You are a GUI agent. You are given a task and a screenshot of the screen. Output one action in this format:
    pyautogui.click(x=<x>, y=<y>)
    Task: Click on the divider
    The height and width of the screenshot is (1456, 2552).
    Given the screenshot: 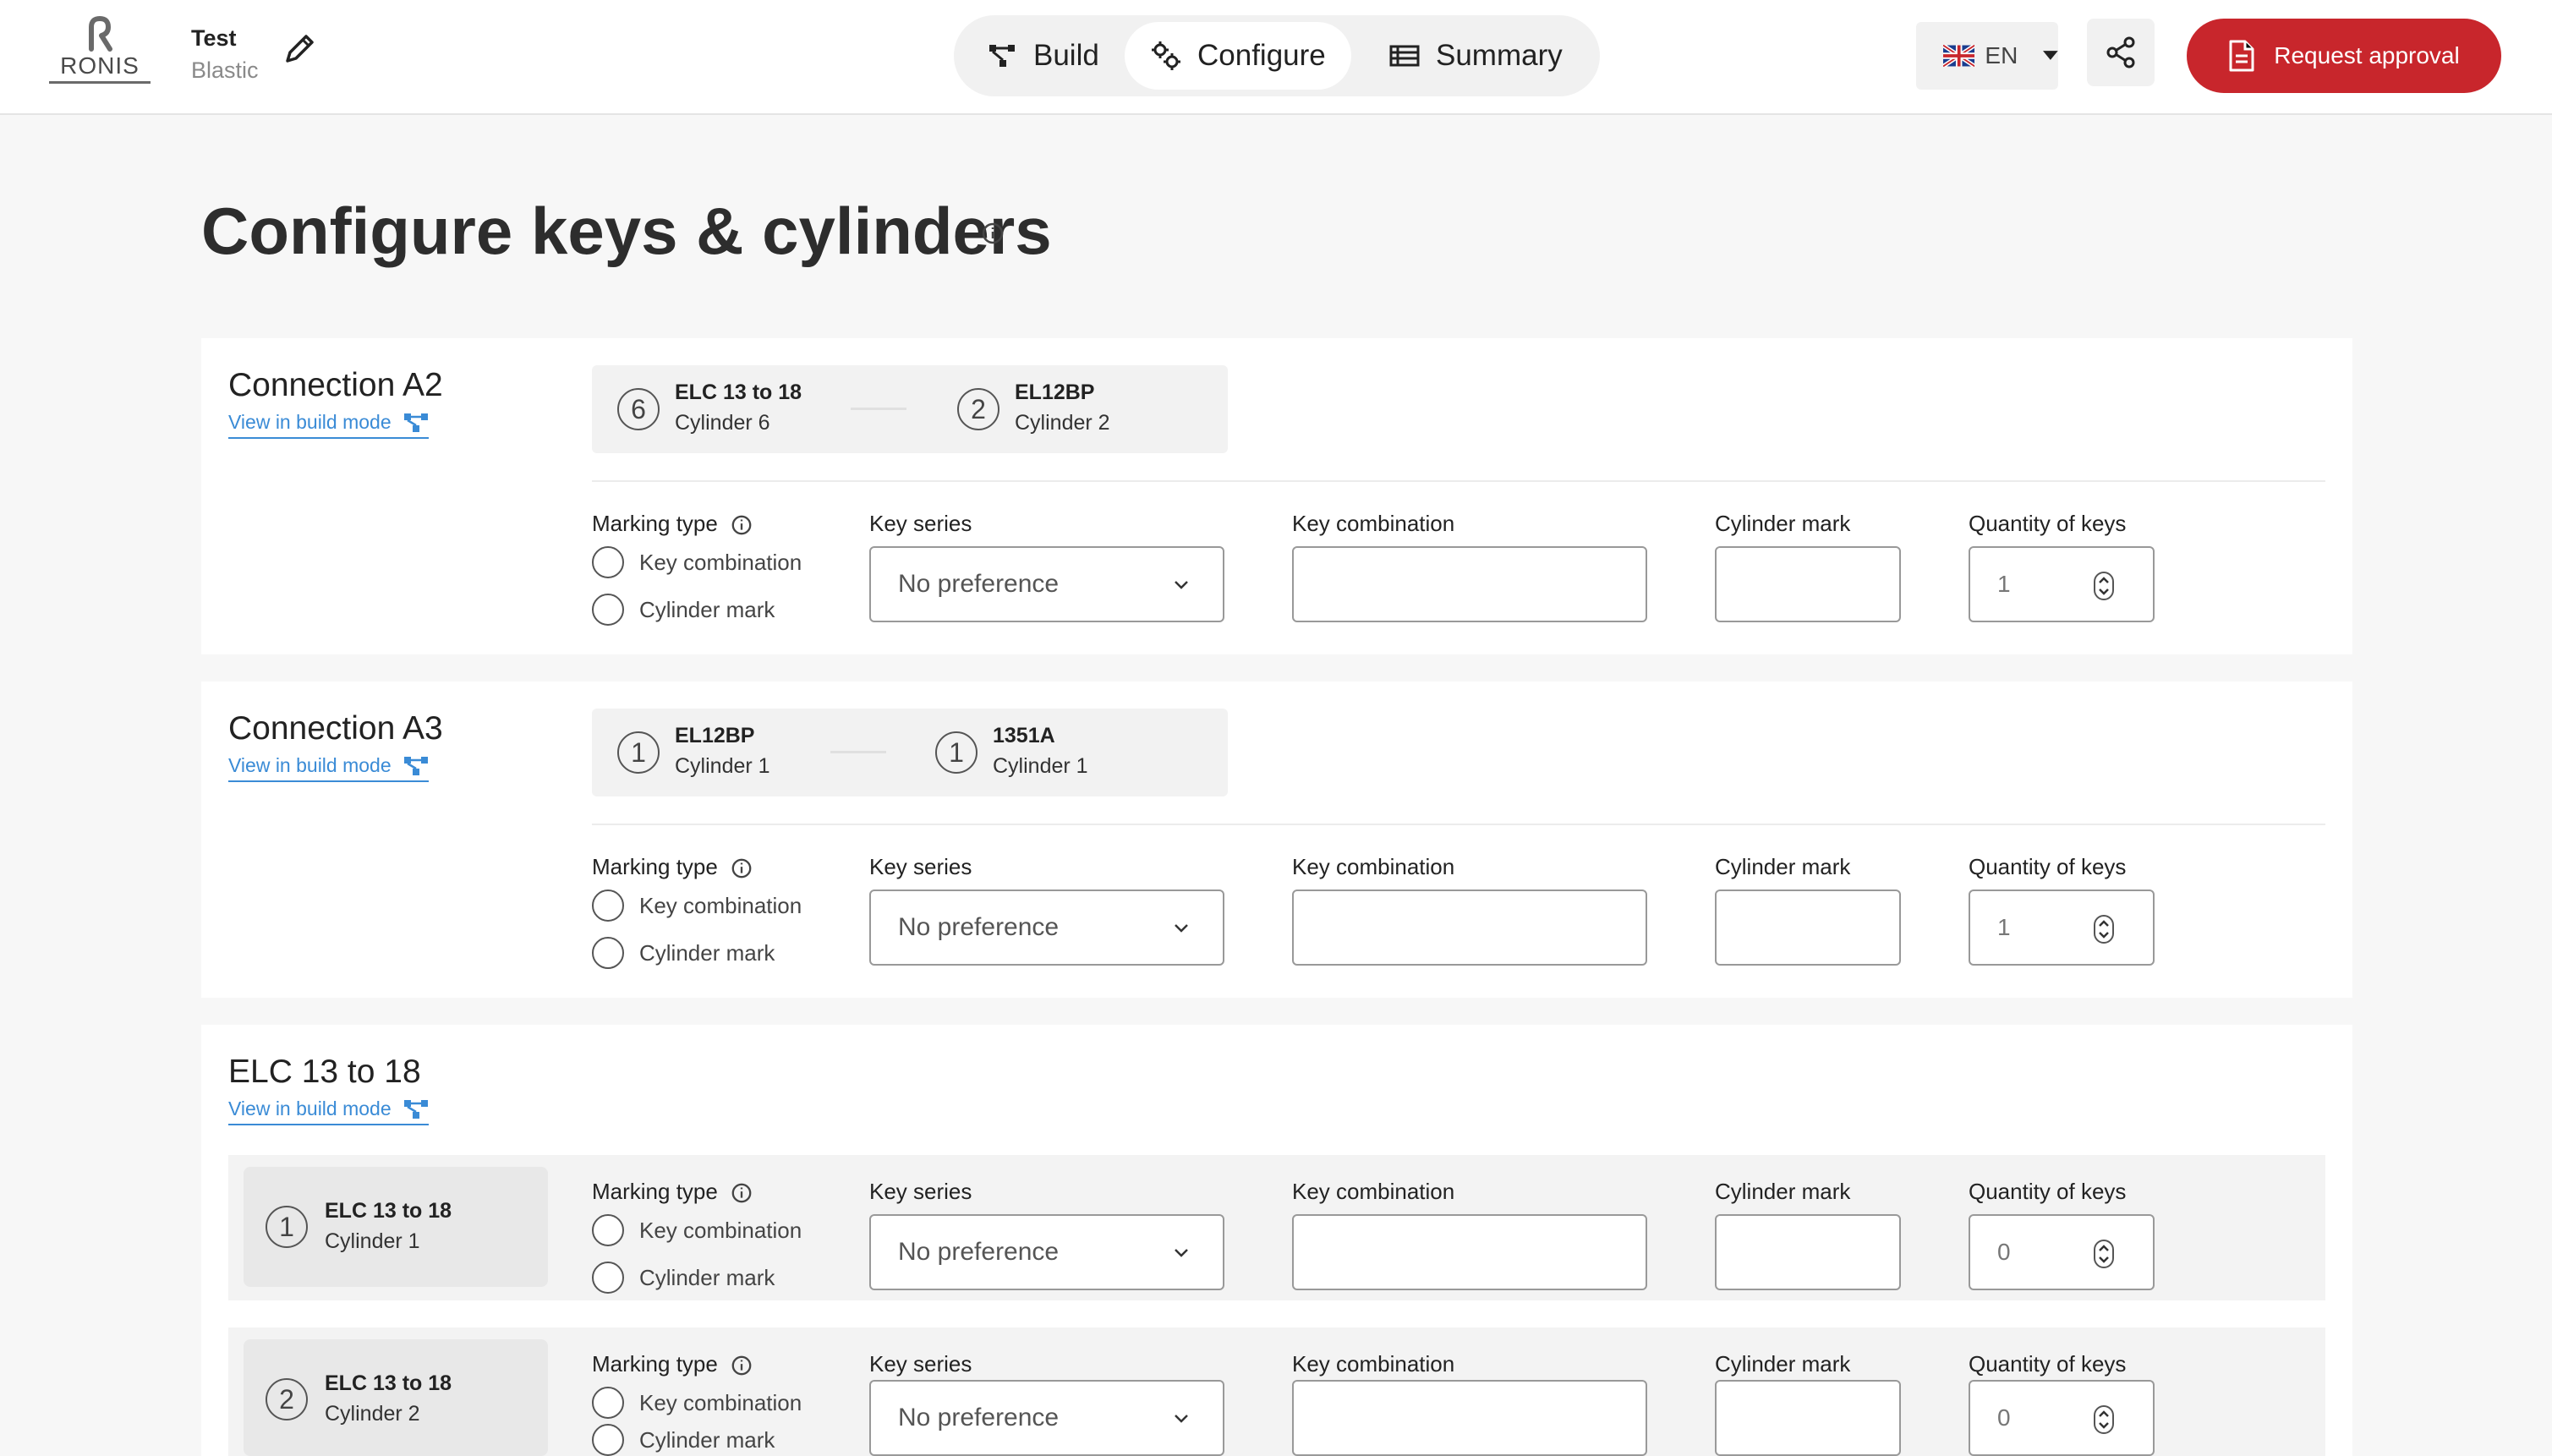 What is the action you would take?
    pyautogui.click(x=1458, y=481)
    